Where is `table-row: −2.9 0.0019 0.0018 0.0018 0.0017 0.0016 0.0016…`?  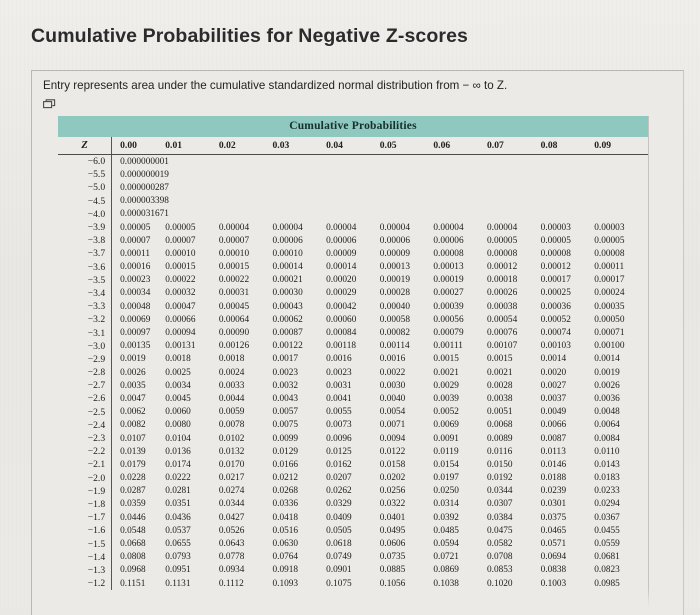
table-row: −2.9 0.0019 0.0018 0.0018 0.0017 0.0016 0.0016… is located at coordinates (353, 359).